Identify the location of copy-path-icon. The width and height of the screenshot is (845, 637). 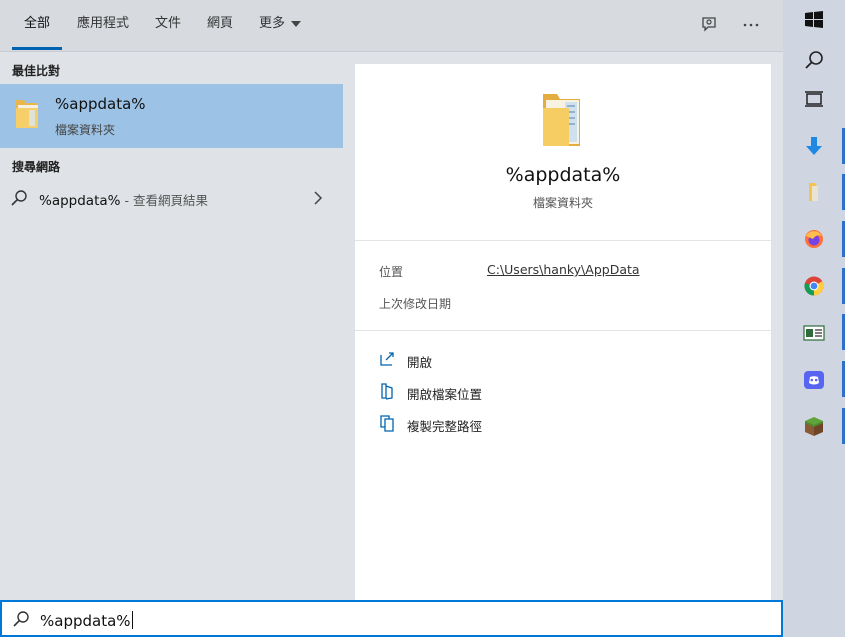
(387, 423).